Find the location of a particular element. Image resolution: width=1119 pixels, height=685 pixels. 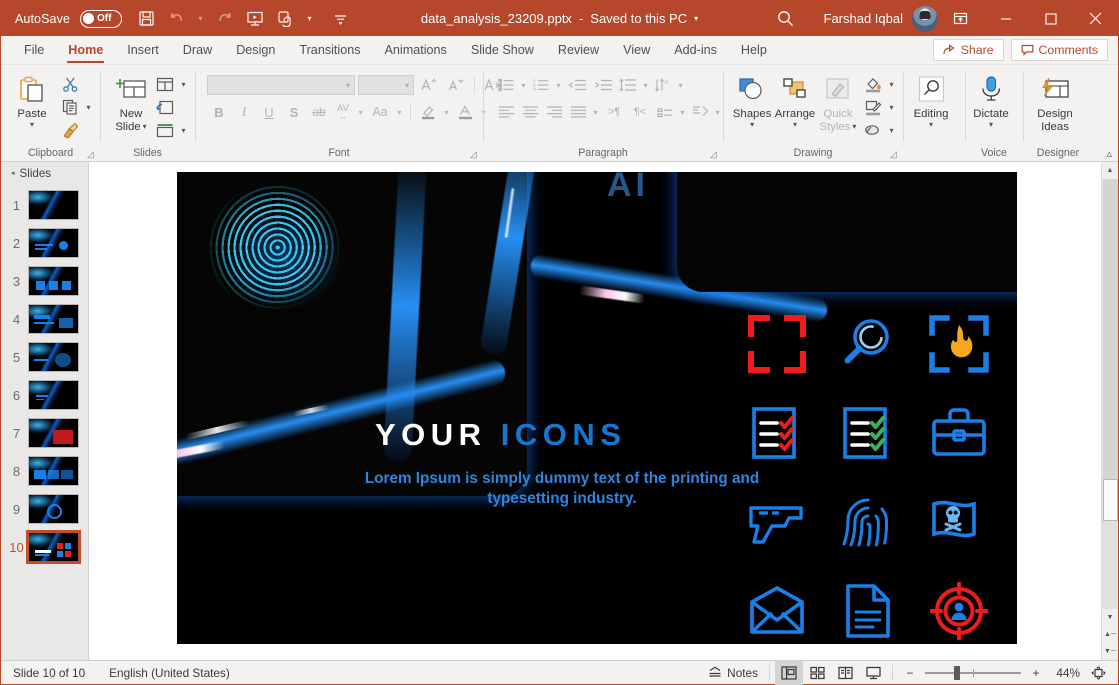

underline-button: U is located at coordinates (269, 112).